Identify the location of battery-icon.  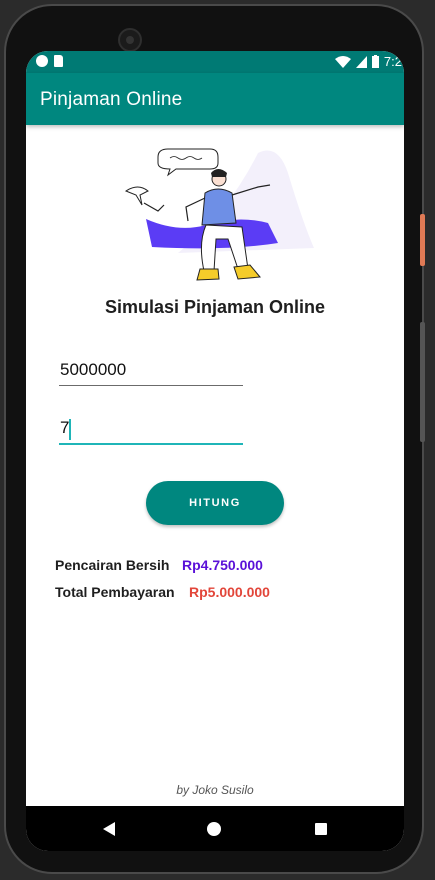
(375, 61).